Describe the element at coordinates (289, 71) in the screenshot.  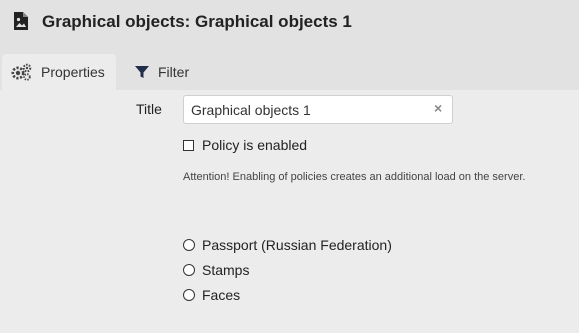
I see `tab-bar: Properties Filter` at that location.